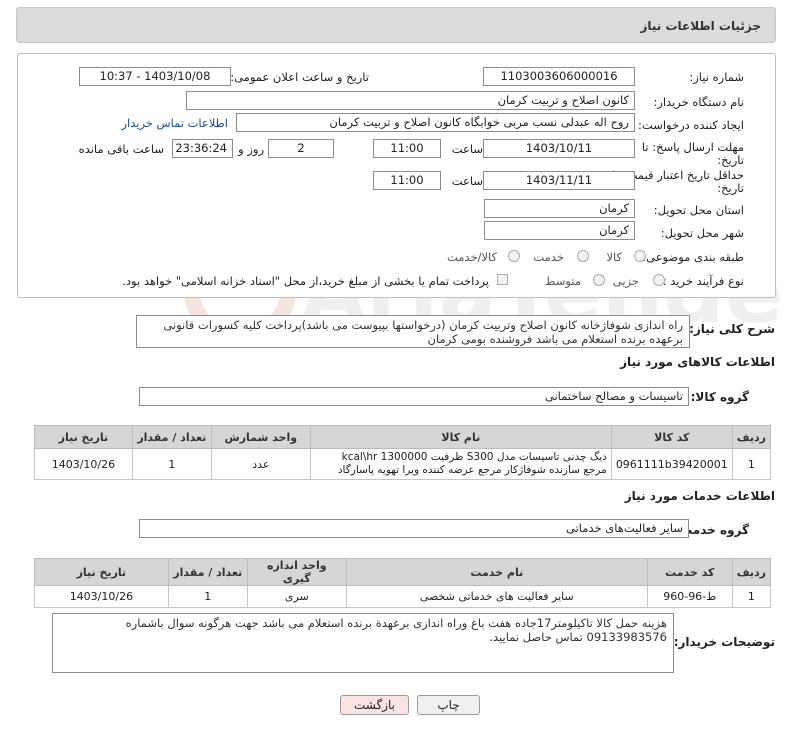 The width and height of the screenshot is (789, 731). Describe the element at coordinates (496, 596) in the screenshot. I see `services-cell-name: سایر فعالیت های خدماتی شخصی` at that location.